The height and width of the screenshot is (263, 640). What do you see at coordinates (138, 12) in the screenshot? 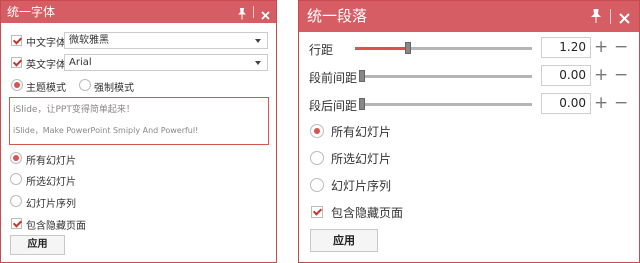
I see `font-panel-titlebar: 统一字体` at bounding box center [138, 12].